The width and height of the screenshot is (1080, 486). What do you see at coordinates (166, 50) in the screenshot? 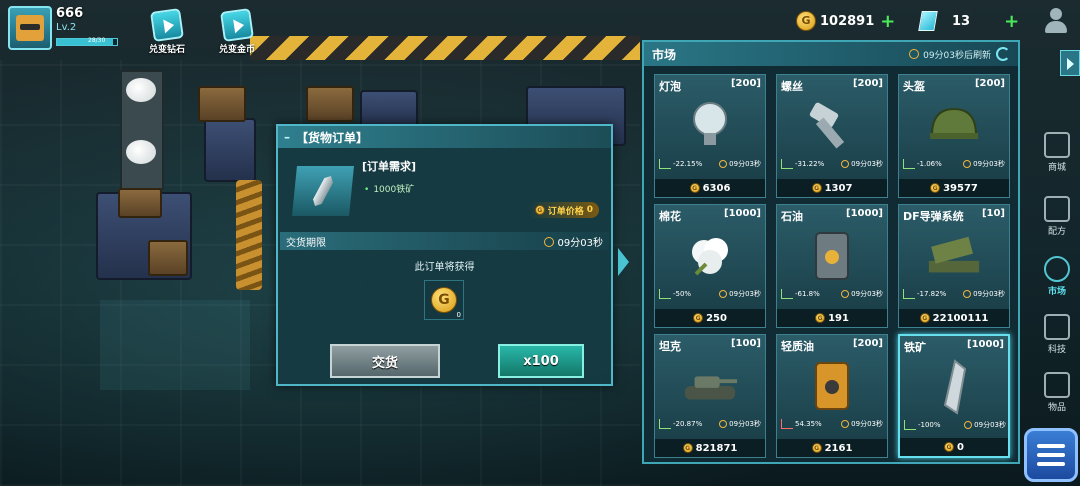
I see `exchange-diamond-label: 兑变钻石` at bounding box center [166, 50].